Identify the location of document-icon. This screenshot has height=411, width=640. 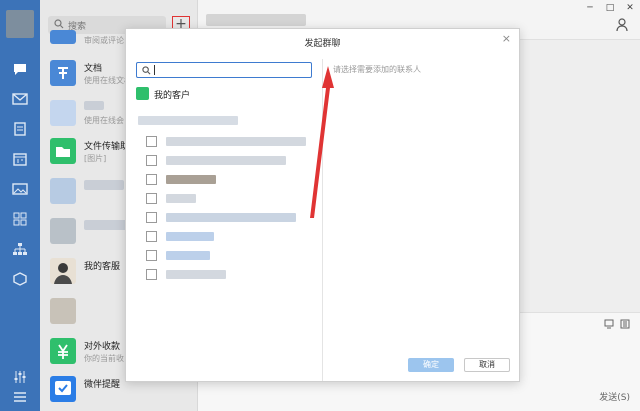
(20, 129).